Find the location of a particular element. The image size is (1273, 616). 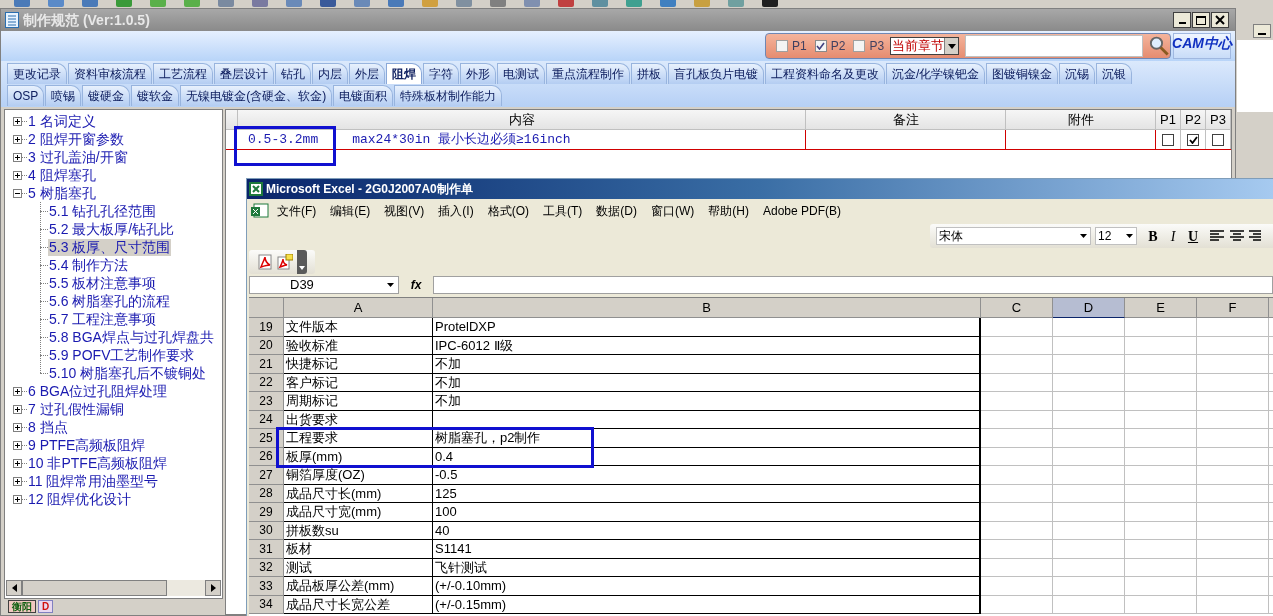

tab: 阻焊 is located at coordinates (404, 73).